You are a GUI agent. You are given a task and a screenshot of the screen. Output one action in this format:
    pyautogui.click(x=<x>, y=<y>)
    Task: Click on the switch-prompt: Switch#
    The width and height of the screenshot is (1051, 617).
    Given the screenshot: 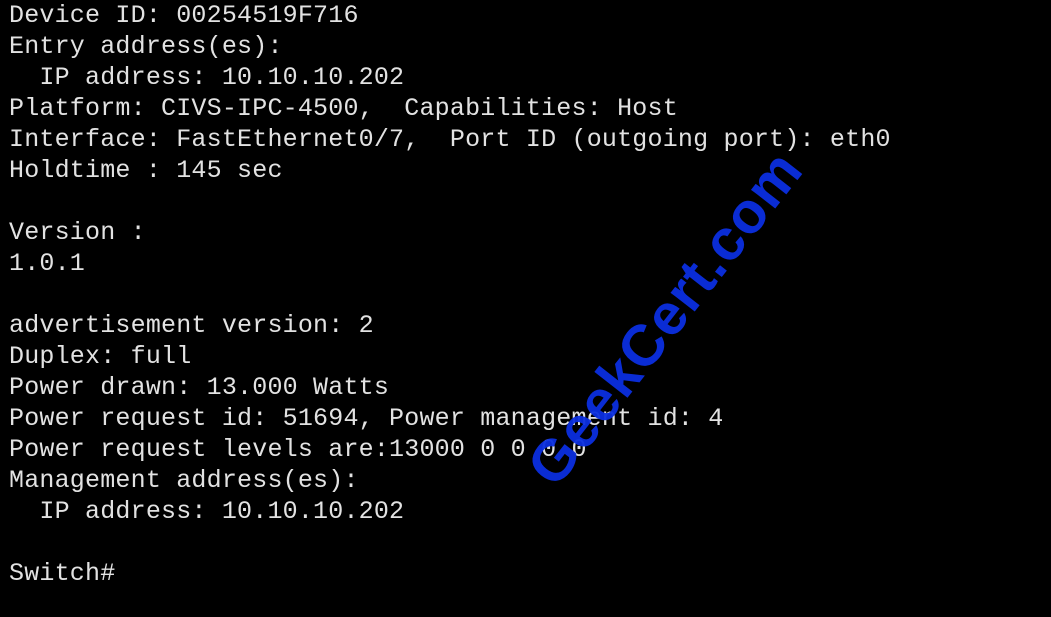 What is the action you would take?
    pyautogui.click(x=62, y=573)
    